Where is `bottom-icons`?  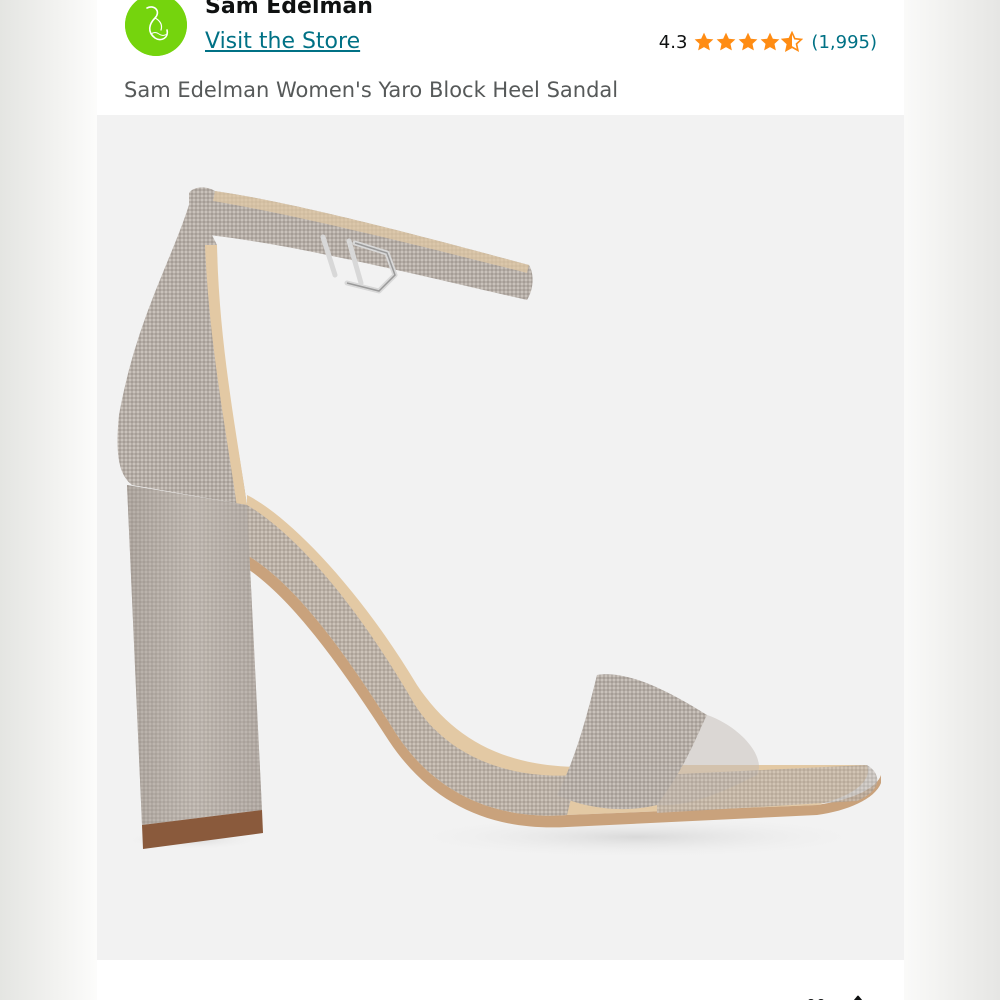 bottom-icons is located at coordinates (837, 995).